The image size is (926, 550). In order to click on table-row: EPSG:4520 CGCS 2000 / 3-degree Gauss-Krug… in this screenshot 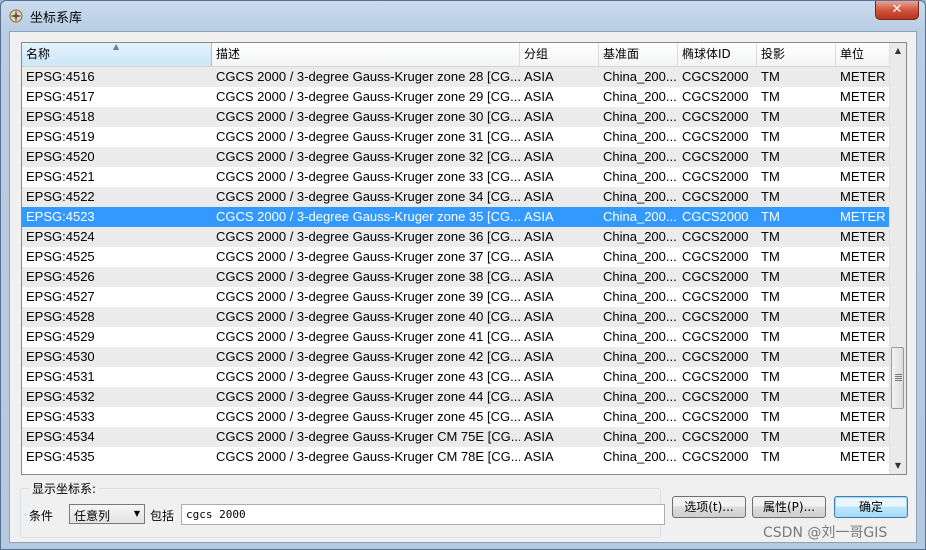, I will do `click(456, 157)`.